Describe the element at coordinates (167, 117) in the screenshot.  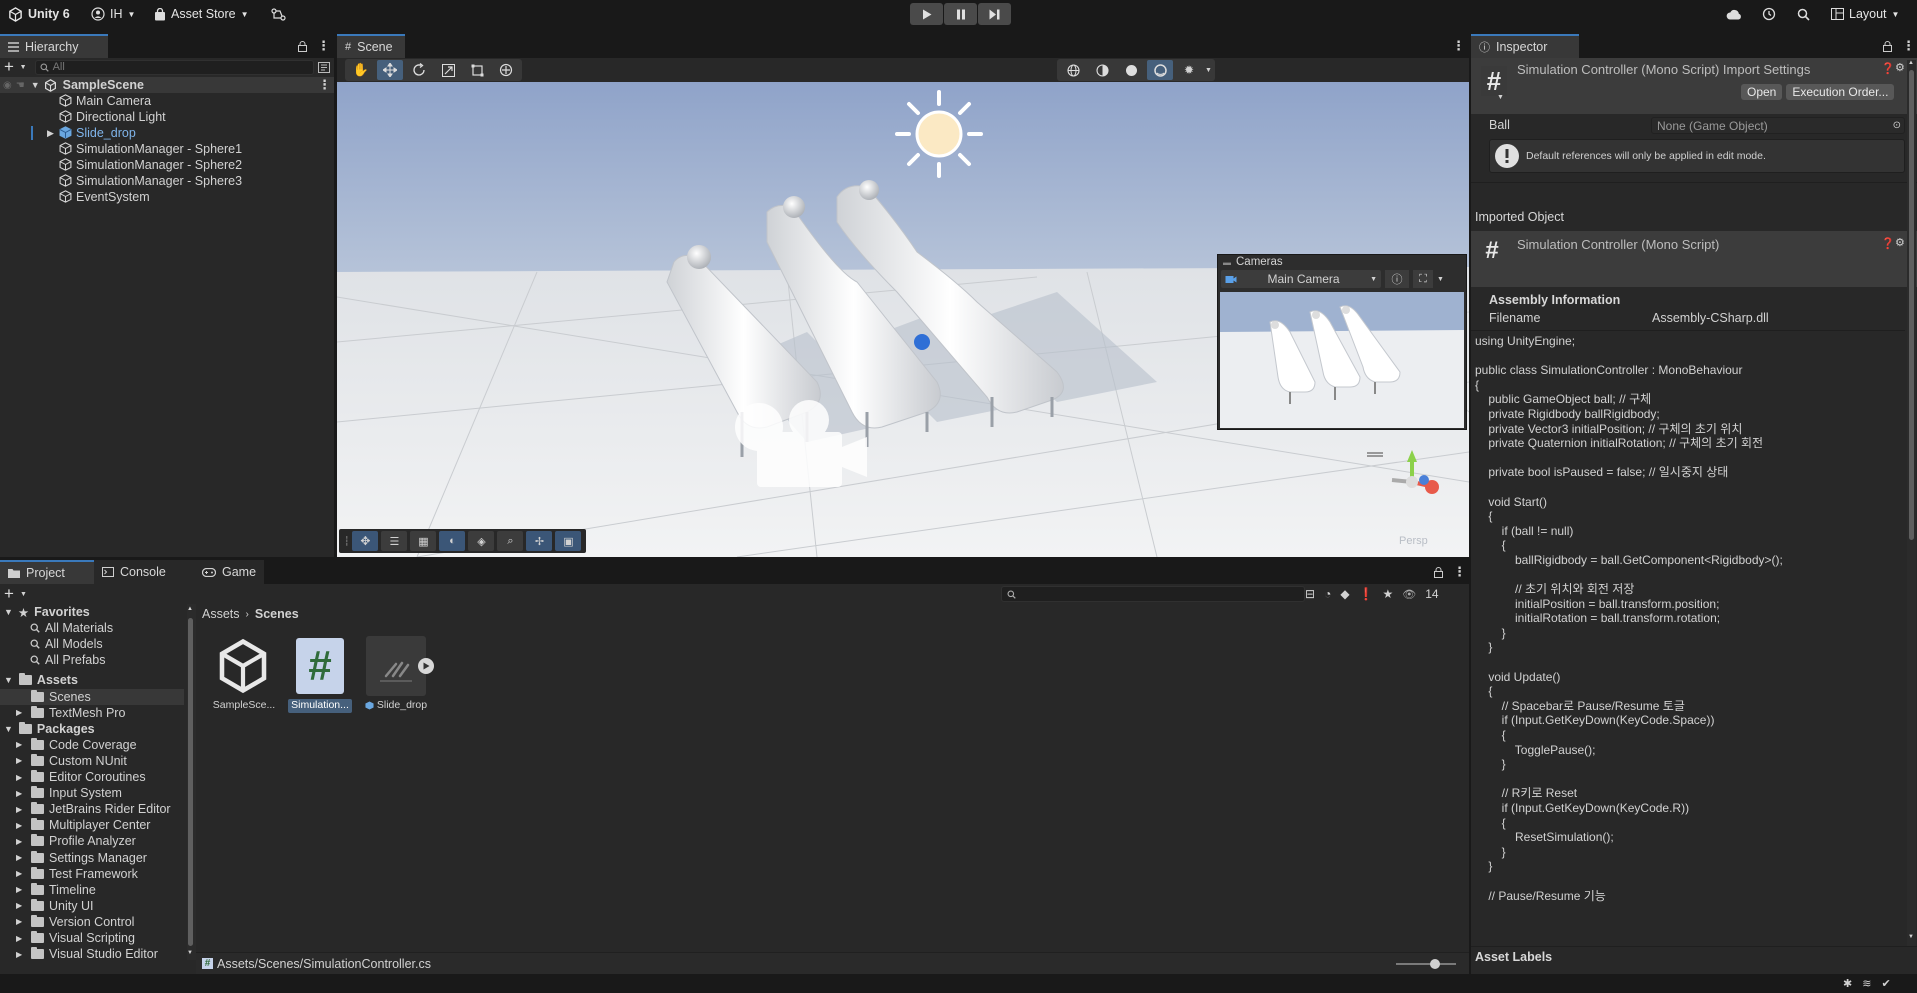
I see `hierarchy-item: Directional Light` at that location.